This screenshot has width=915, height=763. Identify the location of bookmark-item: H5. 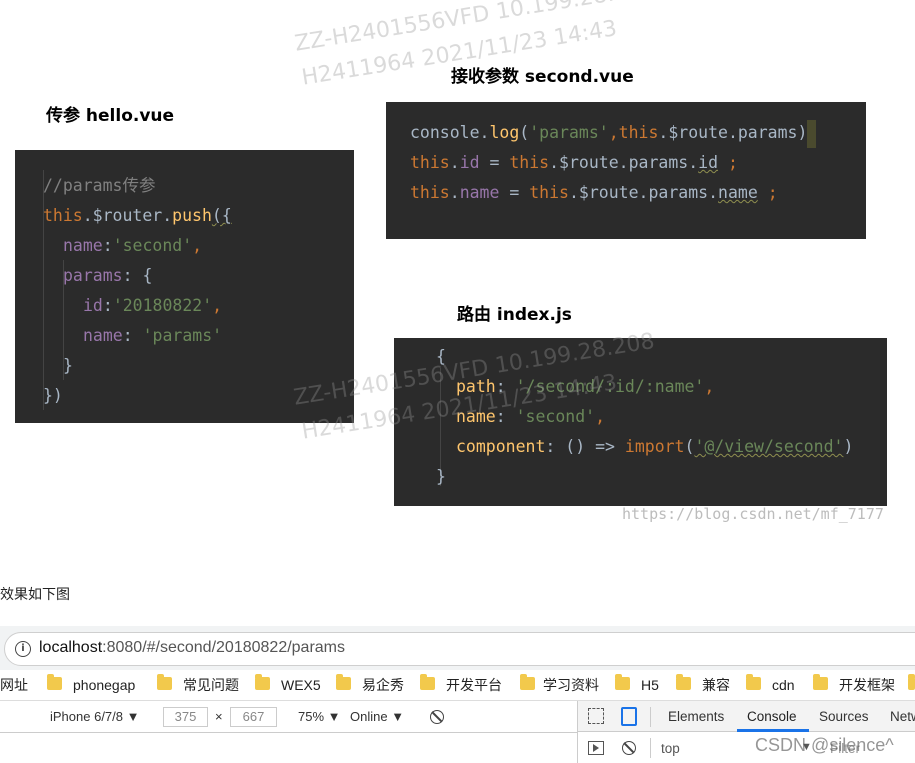
(650, 685).